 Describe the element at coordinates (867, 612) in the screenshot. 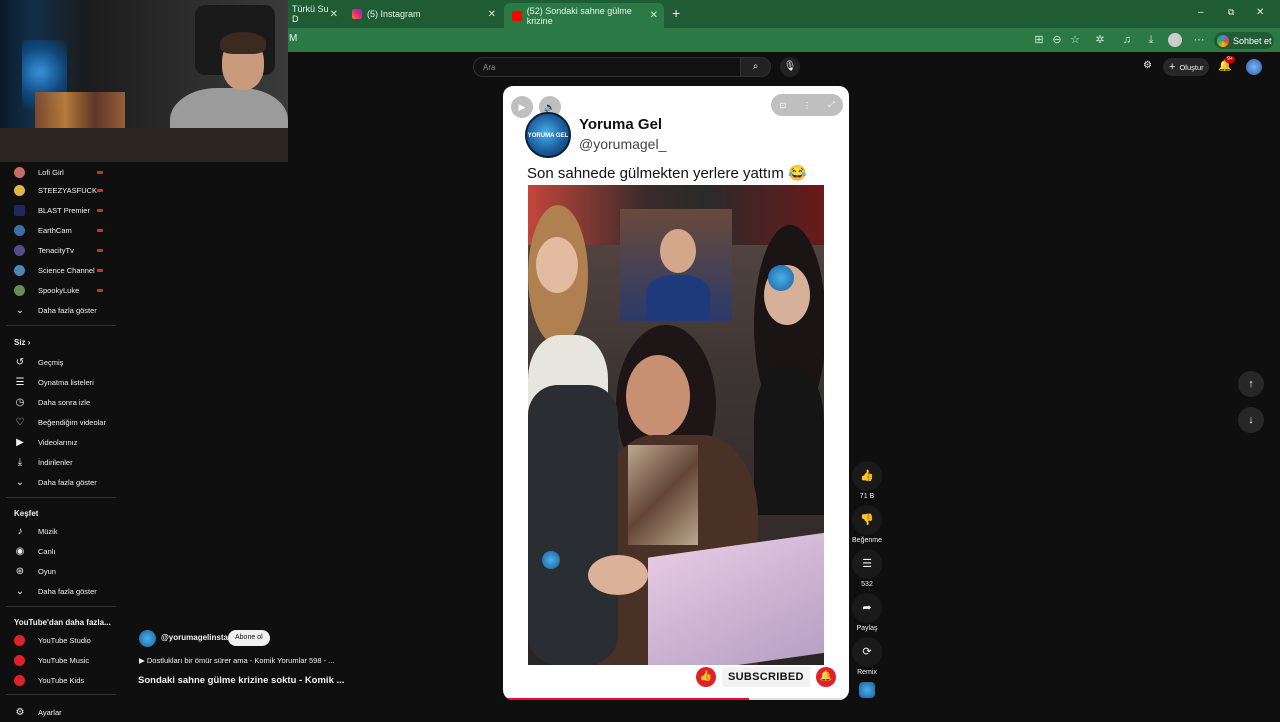

I see `share-button: ➦ Paylaş` at that location.